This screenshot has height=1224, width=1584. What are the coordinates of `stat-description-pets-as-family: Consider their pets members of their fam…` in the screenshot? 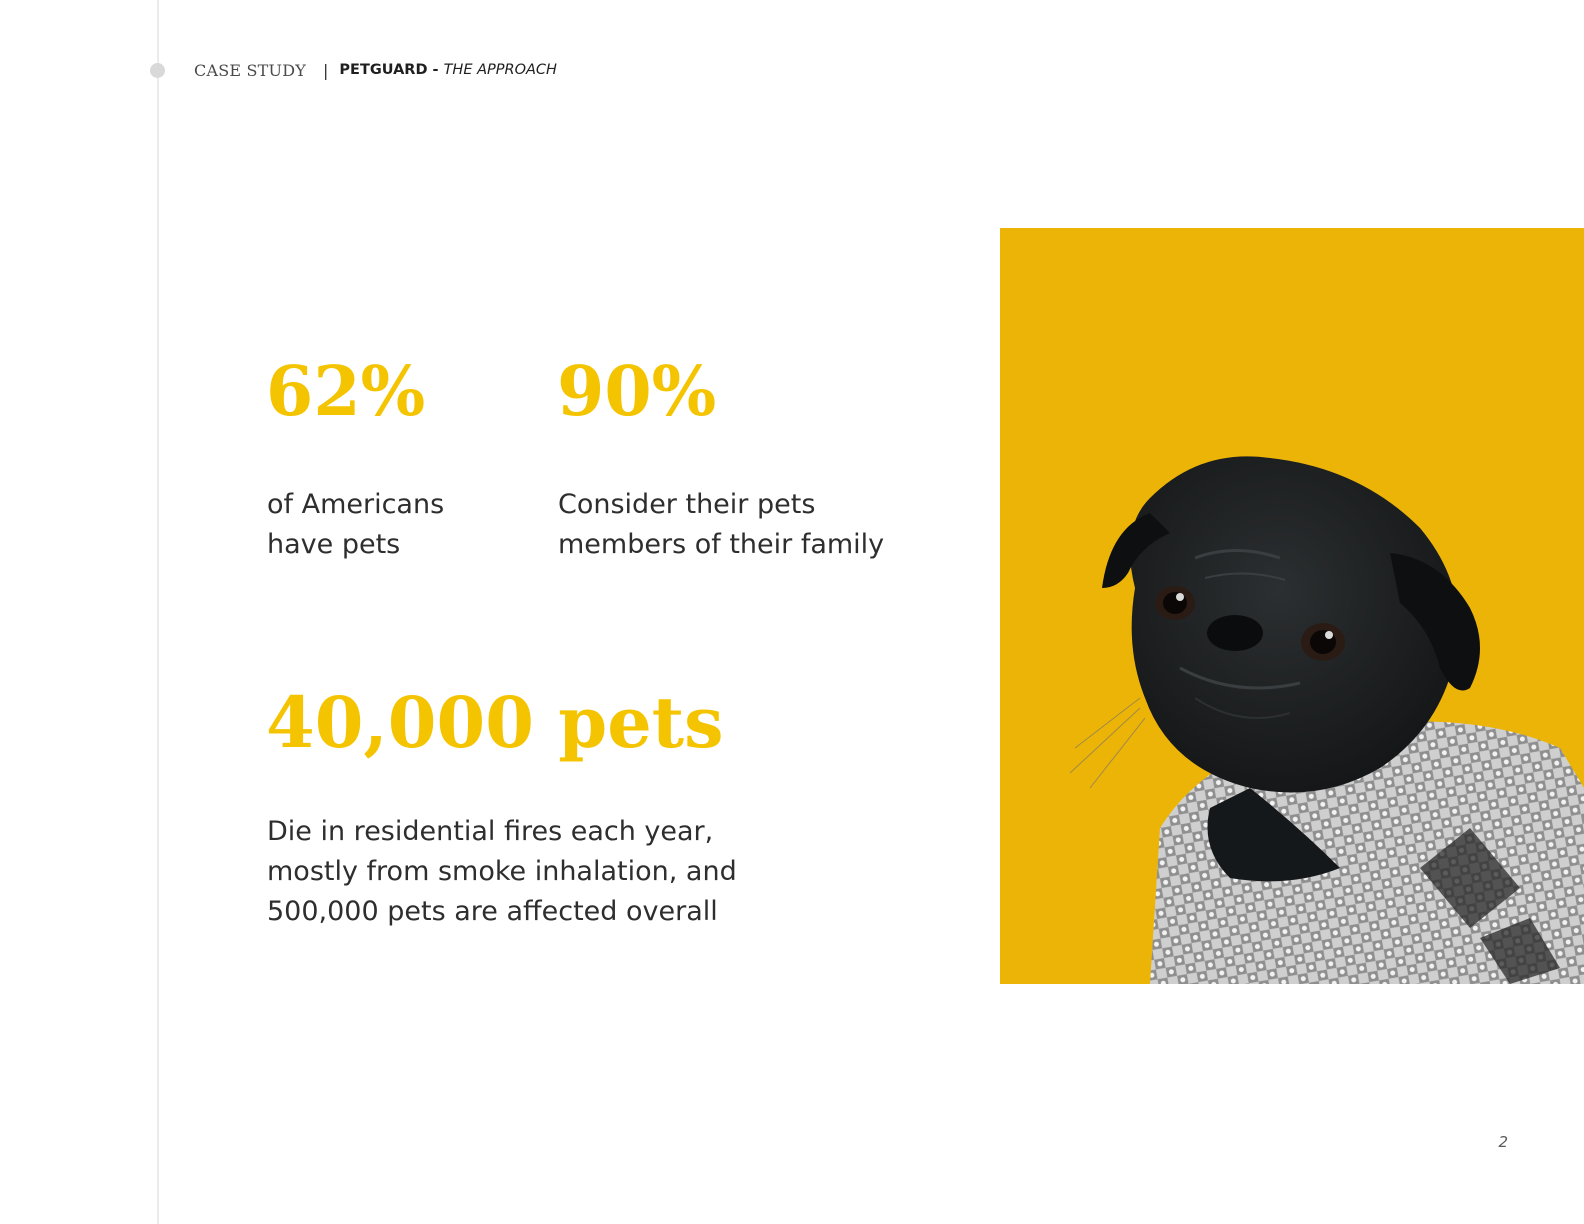 It's located at (721, 525).